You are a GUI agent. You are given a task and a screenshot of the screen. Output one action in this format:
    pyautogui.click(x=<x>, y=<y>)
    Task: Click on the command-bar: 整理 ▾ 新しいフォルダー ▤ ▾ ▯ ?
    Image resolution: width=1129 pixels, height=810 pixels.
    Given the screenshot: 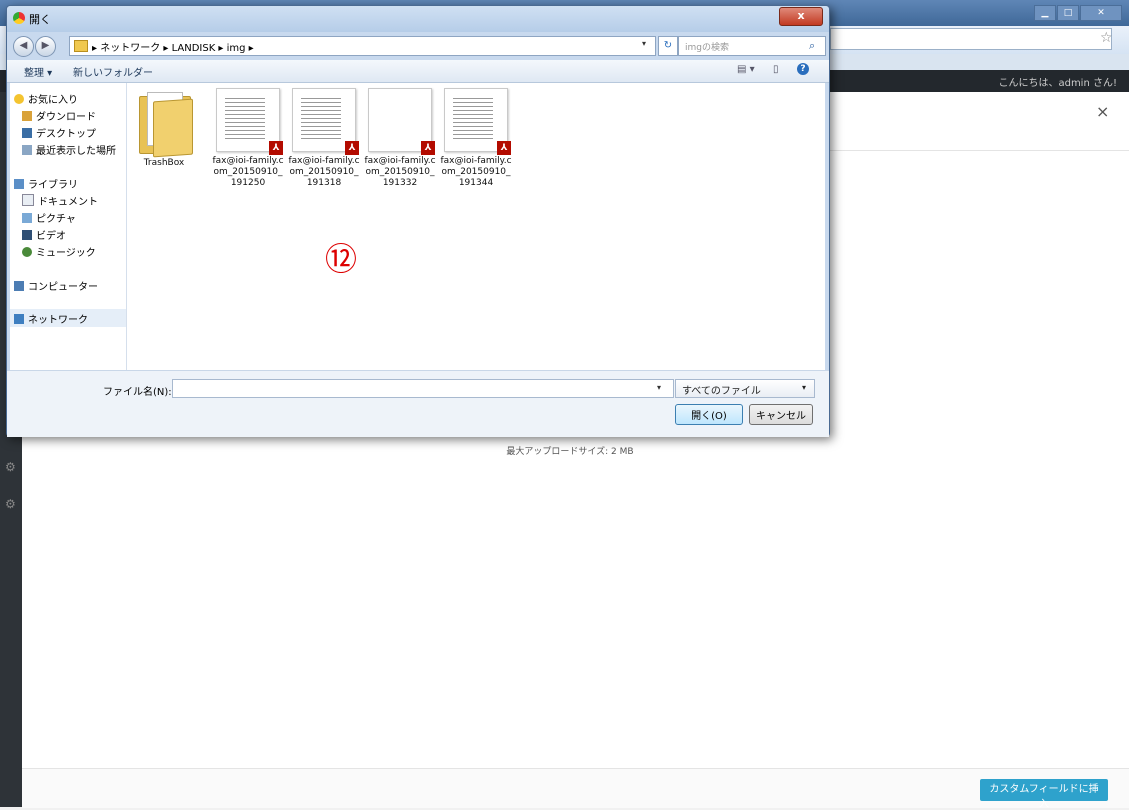 What is the action you would take?
    pyautogui.click(x=418, y=71)
    